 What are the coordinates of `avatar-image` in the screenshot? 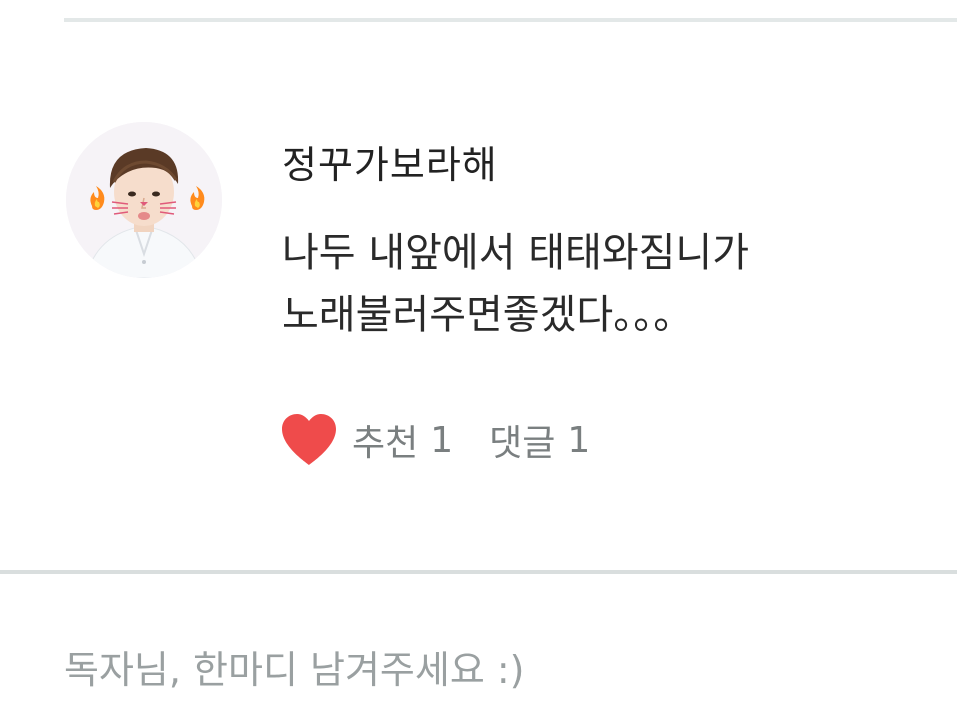 It's located at (144, 200).